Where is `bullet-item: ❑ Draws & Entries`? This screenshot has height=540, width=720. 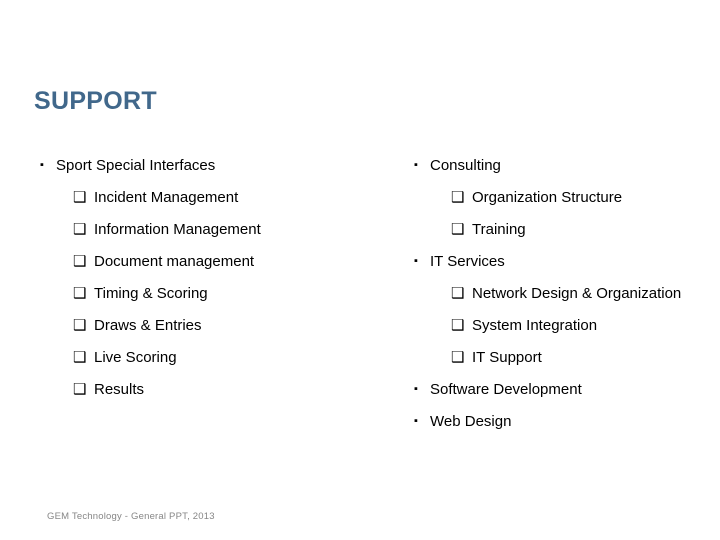
bullet-item: ❑ Draws & Entries is located at coordinates (216, 326).